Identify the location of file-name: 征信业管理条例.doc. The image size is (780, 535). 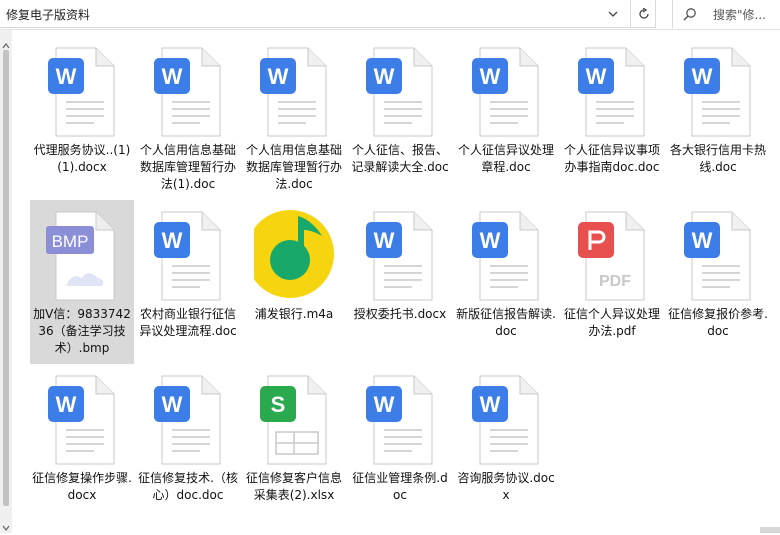
(400, 486).